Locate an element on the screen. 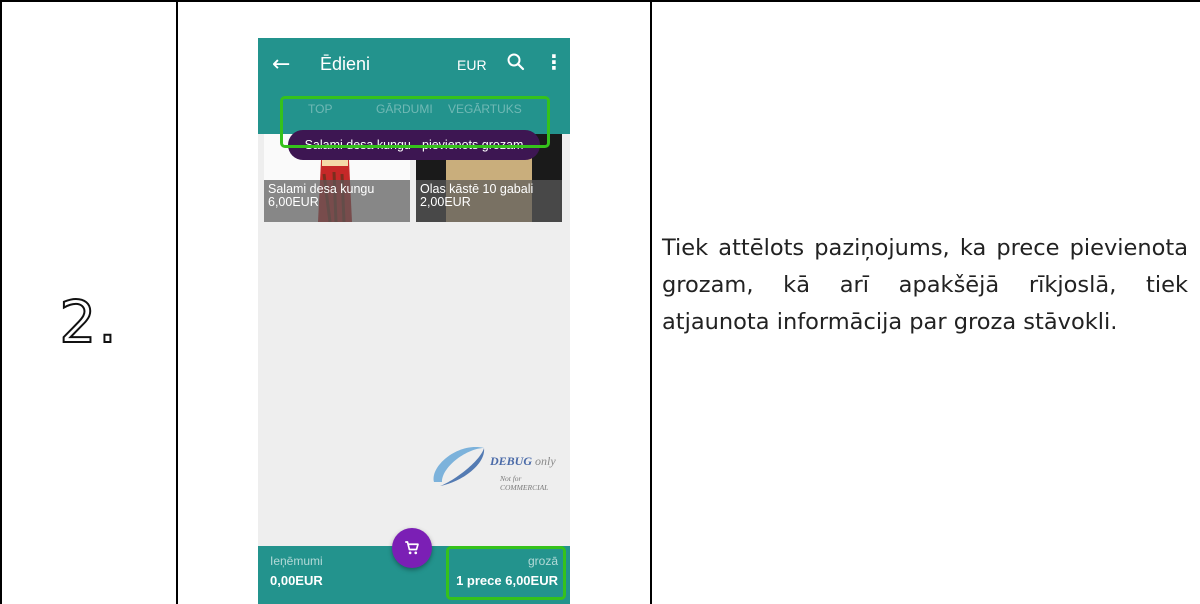 The width and height of the screenshot is (1200, 604). cart-icon is located at coordinates (412, 548).